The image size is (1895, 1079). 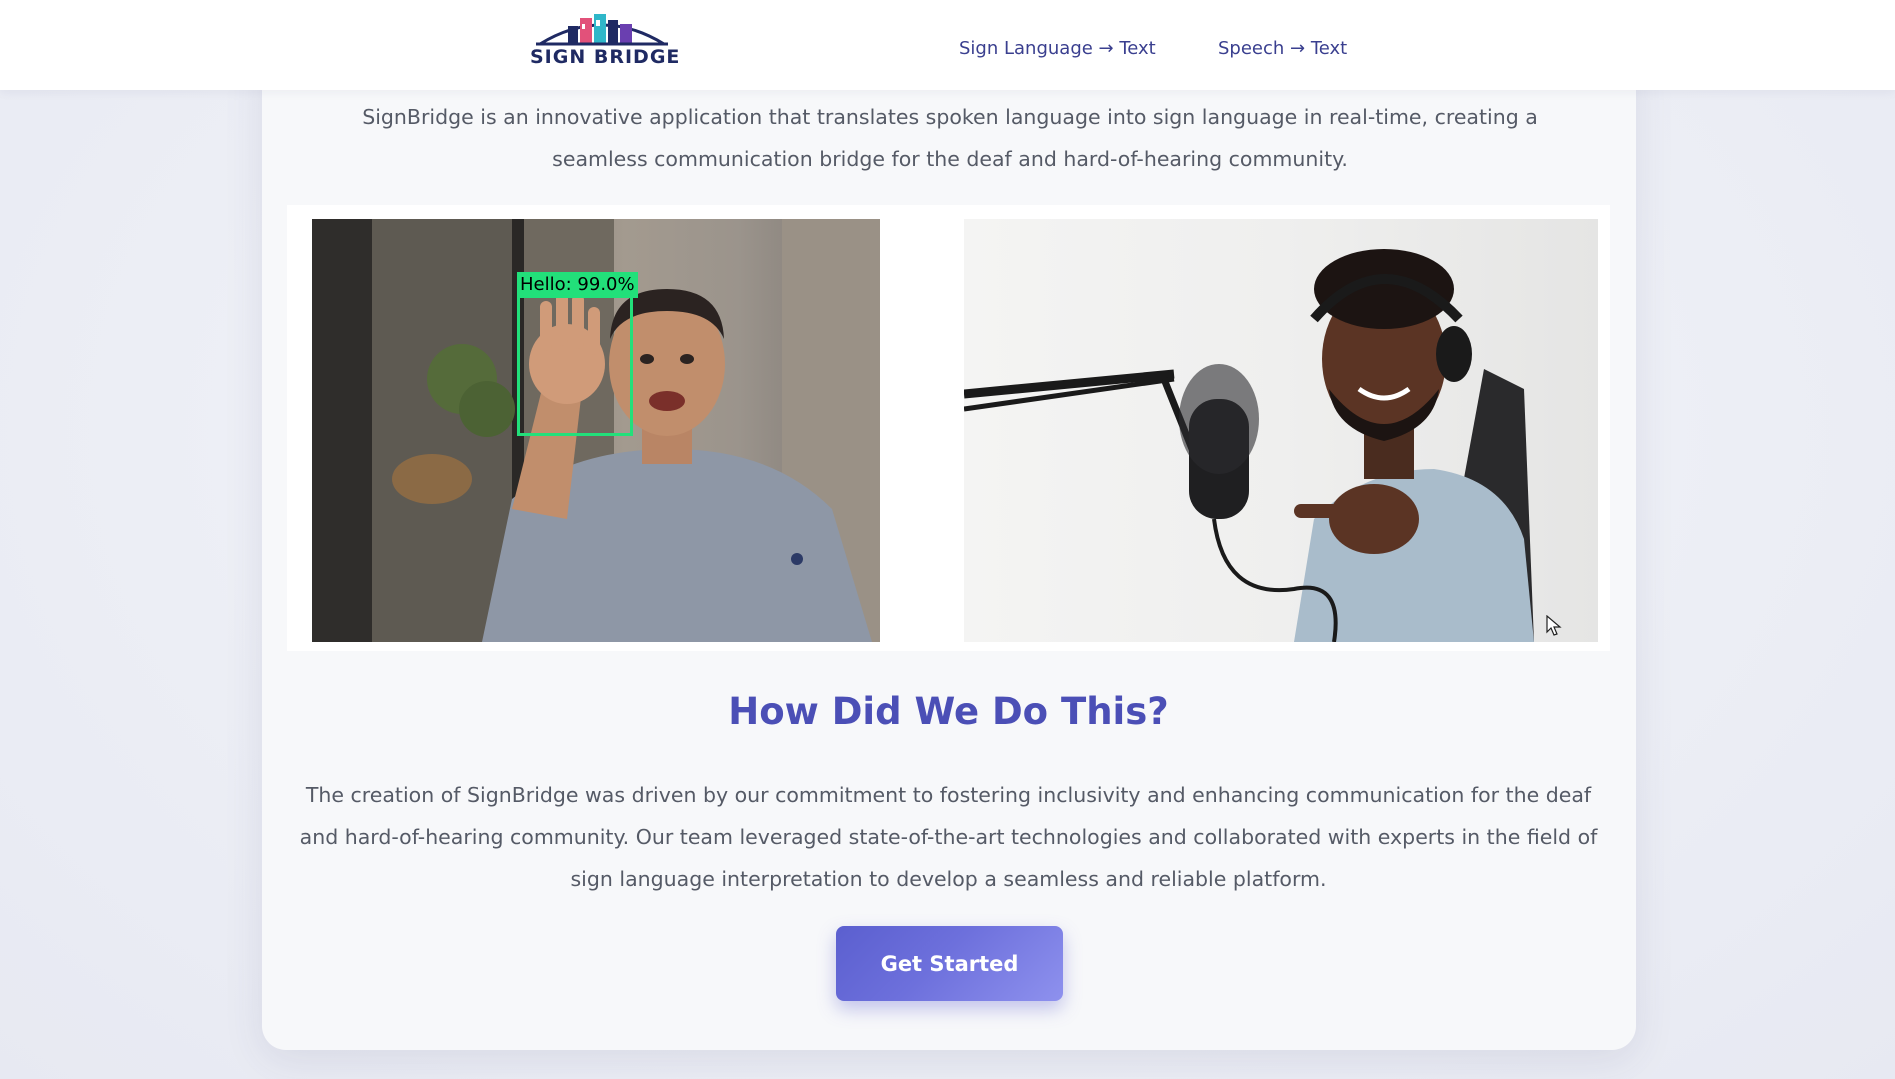 What do you see at coordinates (949, 963) in the screenshot?
I see `get-started-button: Get Started` at bounding box center [949, 963].